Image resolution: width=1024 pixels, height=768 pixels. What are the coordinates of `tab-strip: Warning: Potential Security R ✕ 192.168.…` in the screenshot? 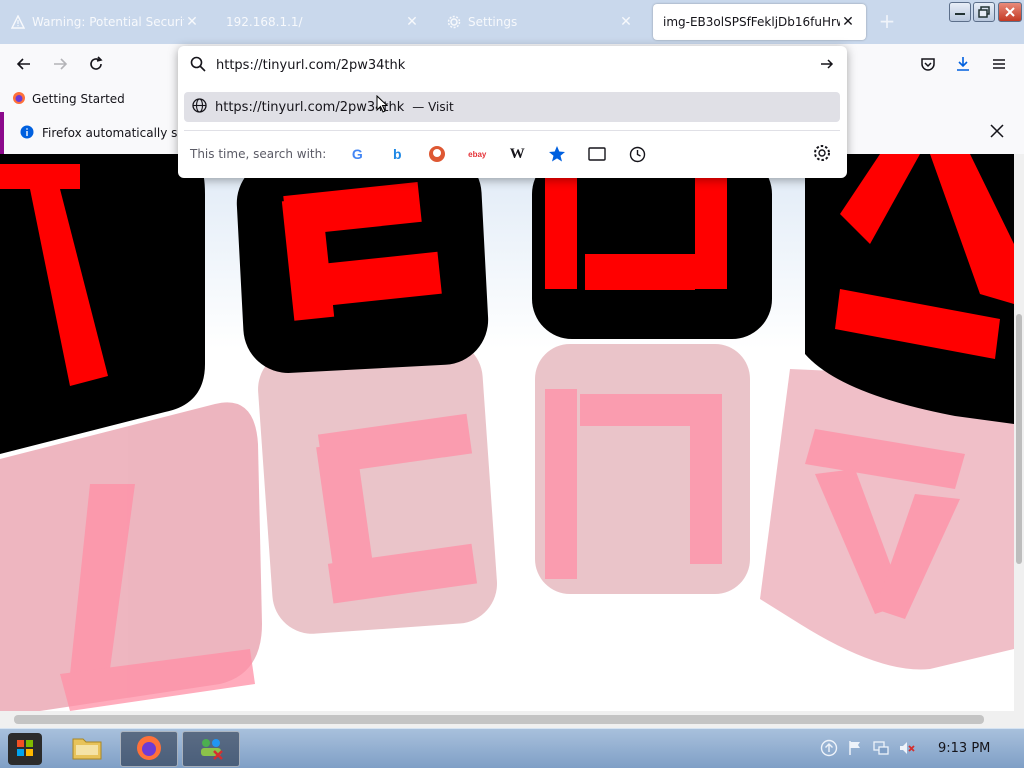 It's located at (512, 22).